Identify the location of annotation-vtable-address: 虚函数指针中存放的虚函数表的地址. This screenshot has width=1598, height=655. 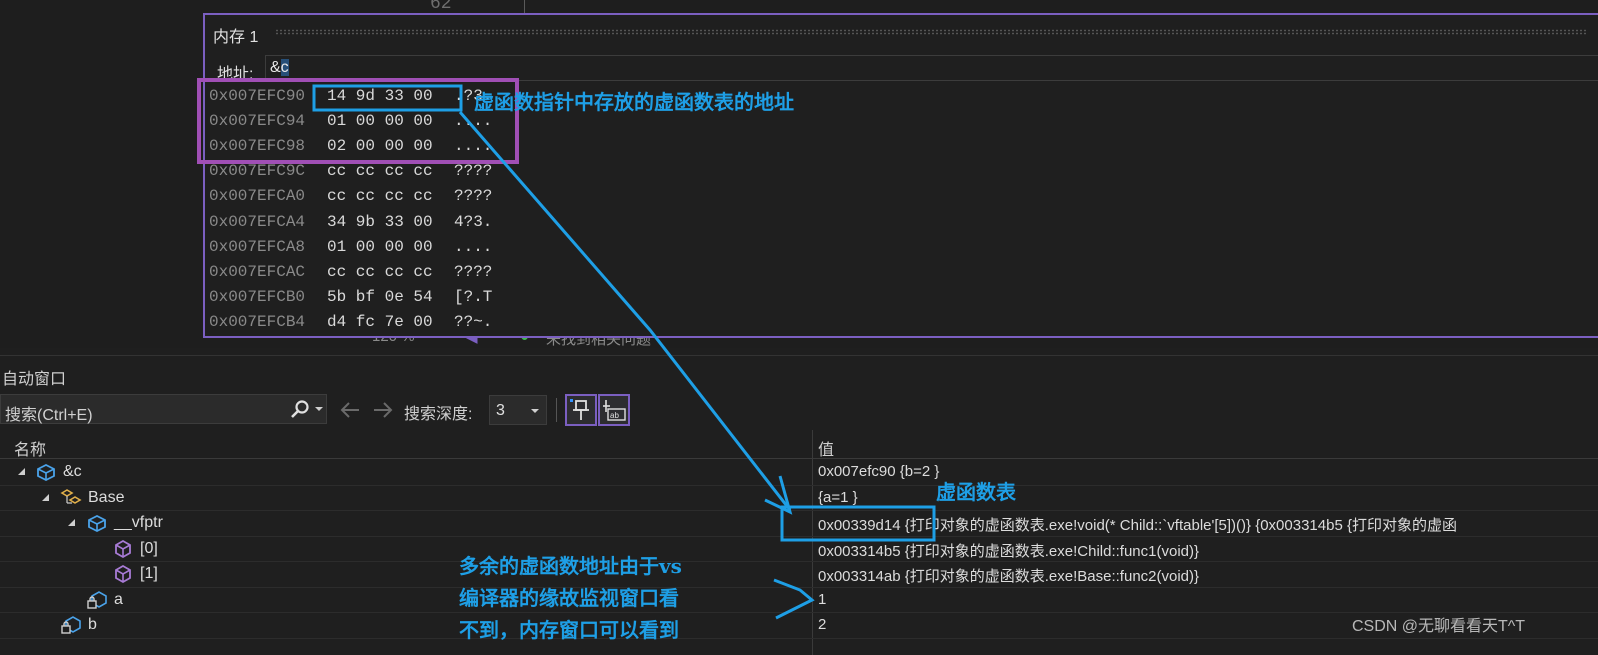
(634, 102).